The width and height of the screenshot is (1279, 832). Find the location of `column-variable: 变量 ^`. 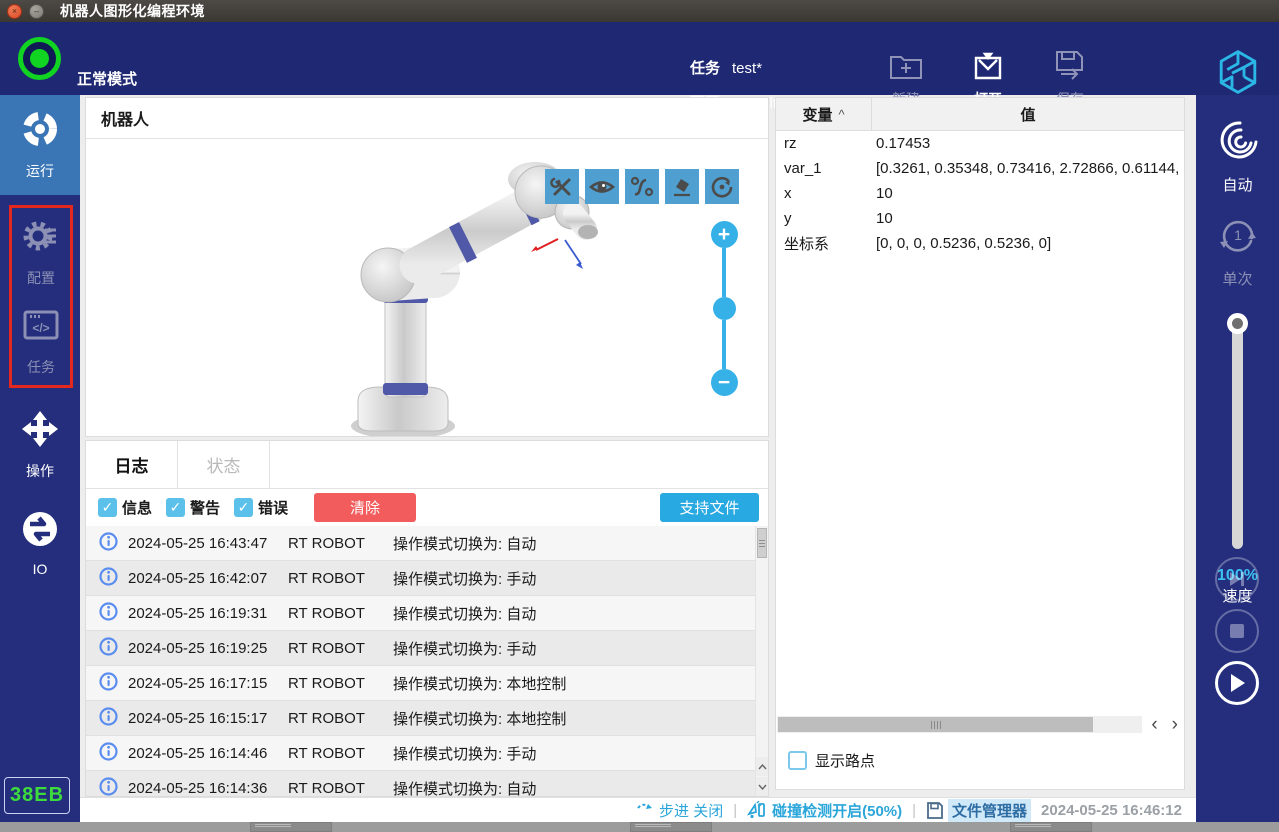

column-variable: 变量 ^ is located at coordinates (824, 114).